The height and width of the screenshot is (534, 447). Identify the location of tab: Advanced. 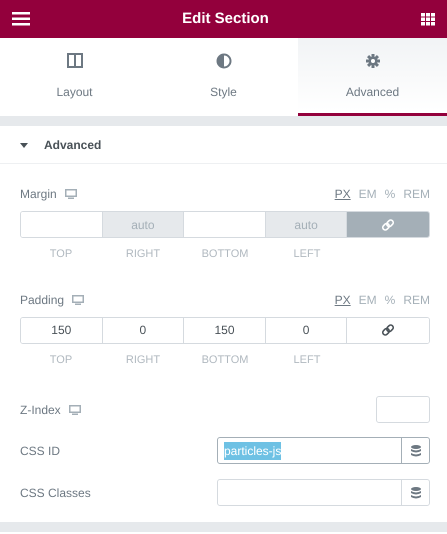
(372, 77).